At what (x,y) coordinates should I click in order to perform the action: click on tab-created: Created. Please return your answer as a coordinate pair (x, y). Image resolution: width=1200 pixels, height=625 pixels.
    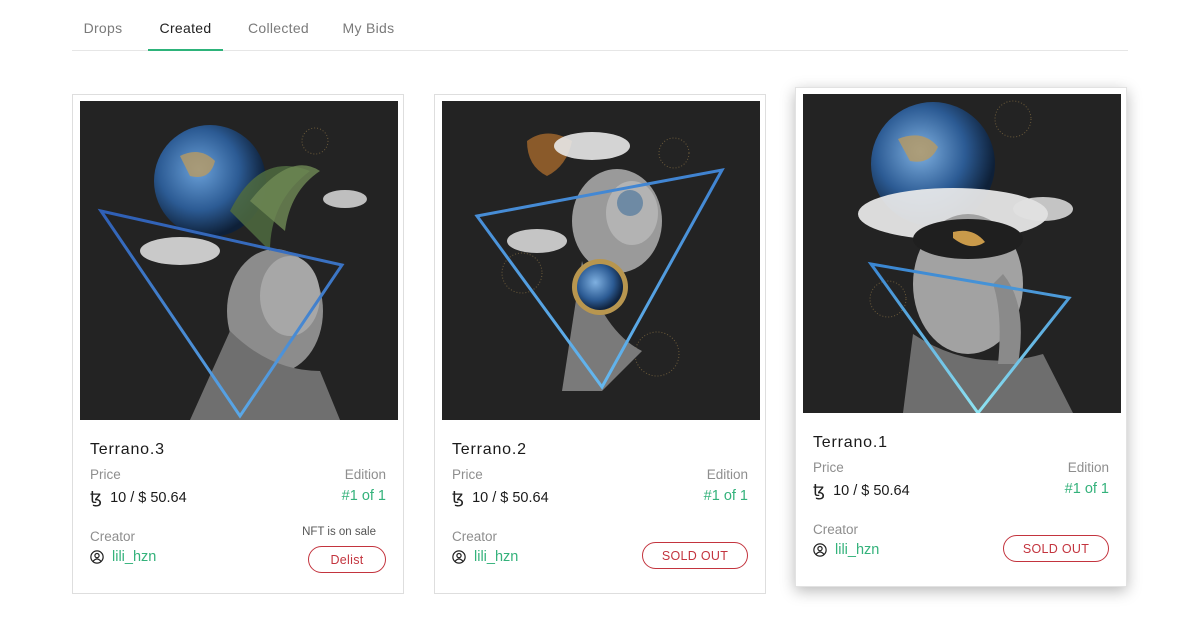
    Looking at the image, I should click on (185, 25).